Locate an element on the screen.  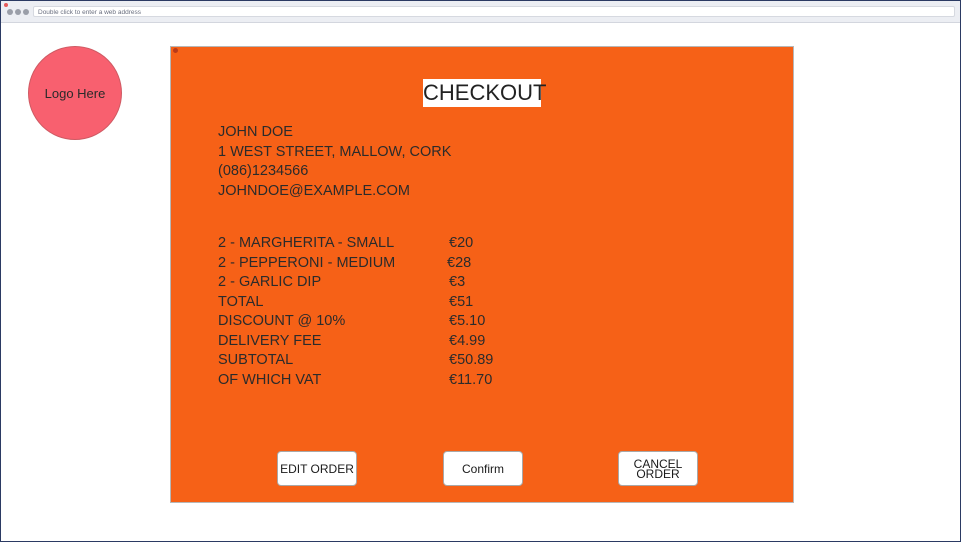
order-line-label: 2 - GARLIC DIP is located at coordinates (270, 282).